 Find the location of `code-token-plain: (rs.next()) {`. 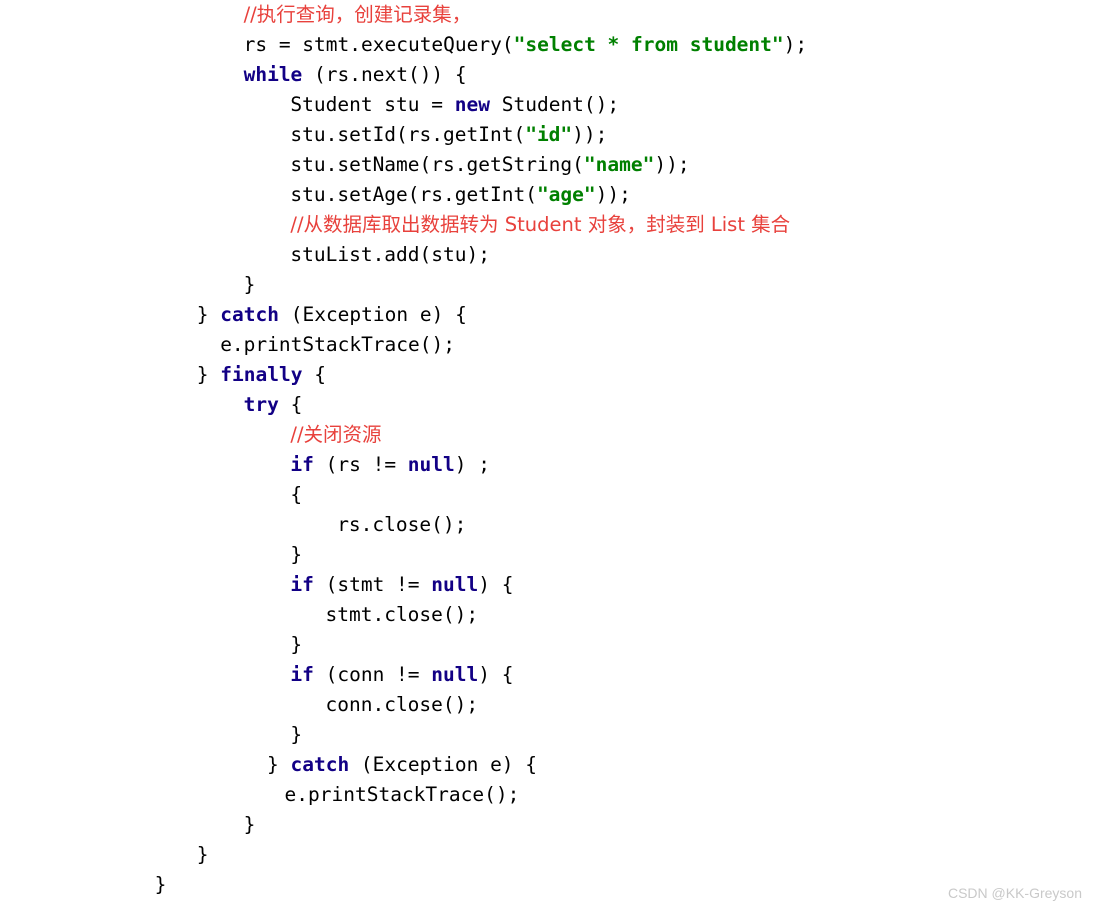

code-token-plain: (rs.next()) { is located at coordinates (384, 74).